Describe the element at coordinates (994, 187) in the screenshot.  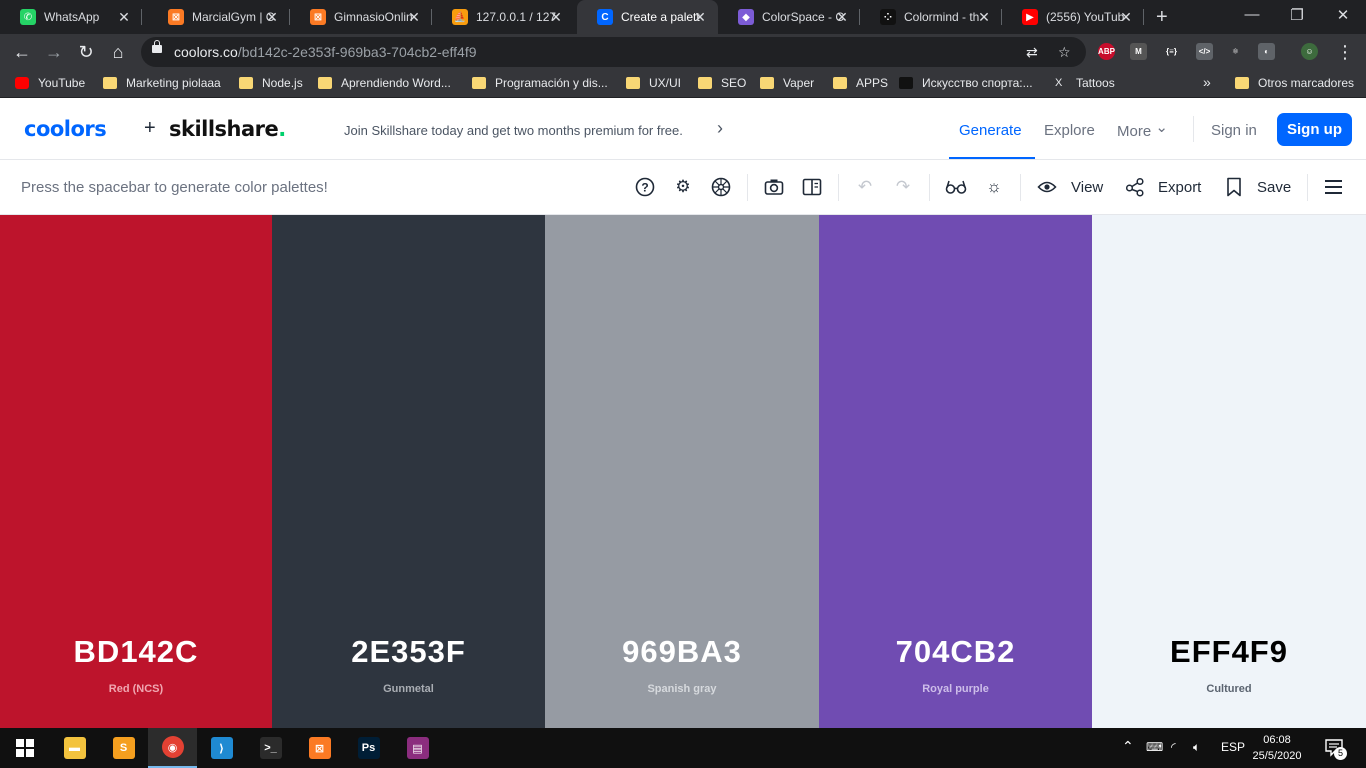
I see `brightness-icon: ☼` at that location.